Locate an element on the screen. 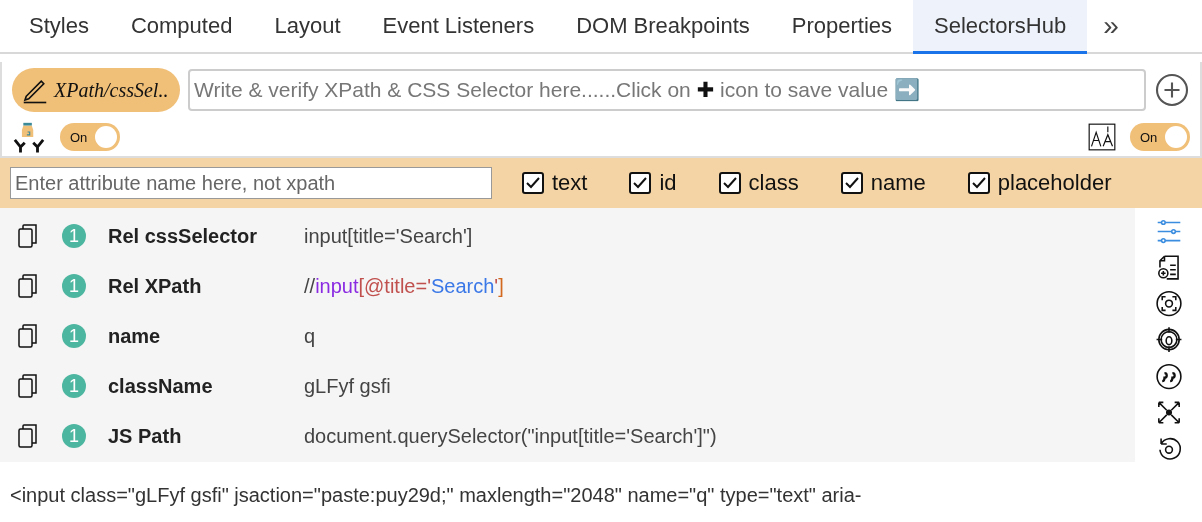 The width and height of the screenshot is (1202, 522). attribute-input-field: Enter attribute name here, not xpath is located at coordinates (251, 183).